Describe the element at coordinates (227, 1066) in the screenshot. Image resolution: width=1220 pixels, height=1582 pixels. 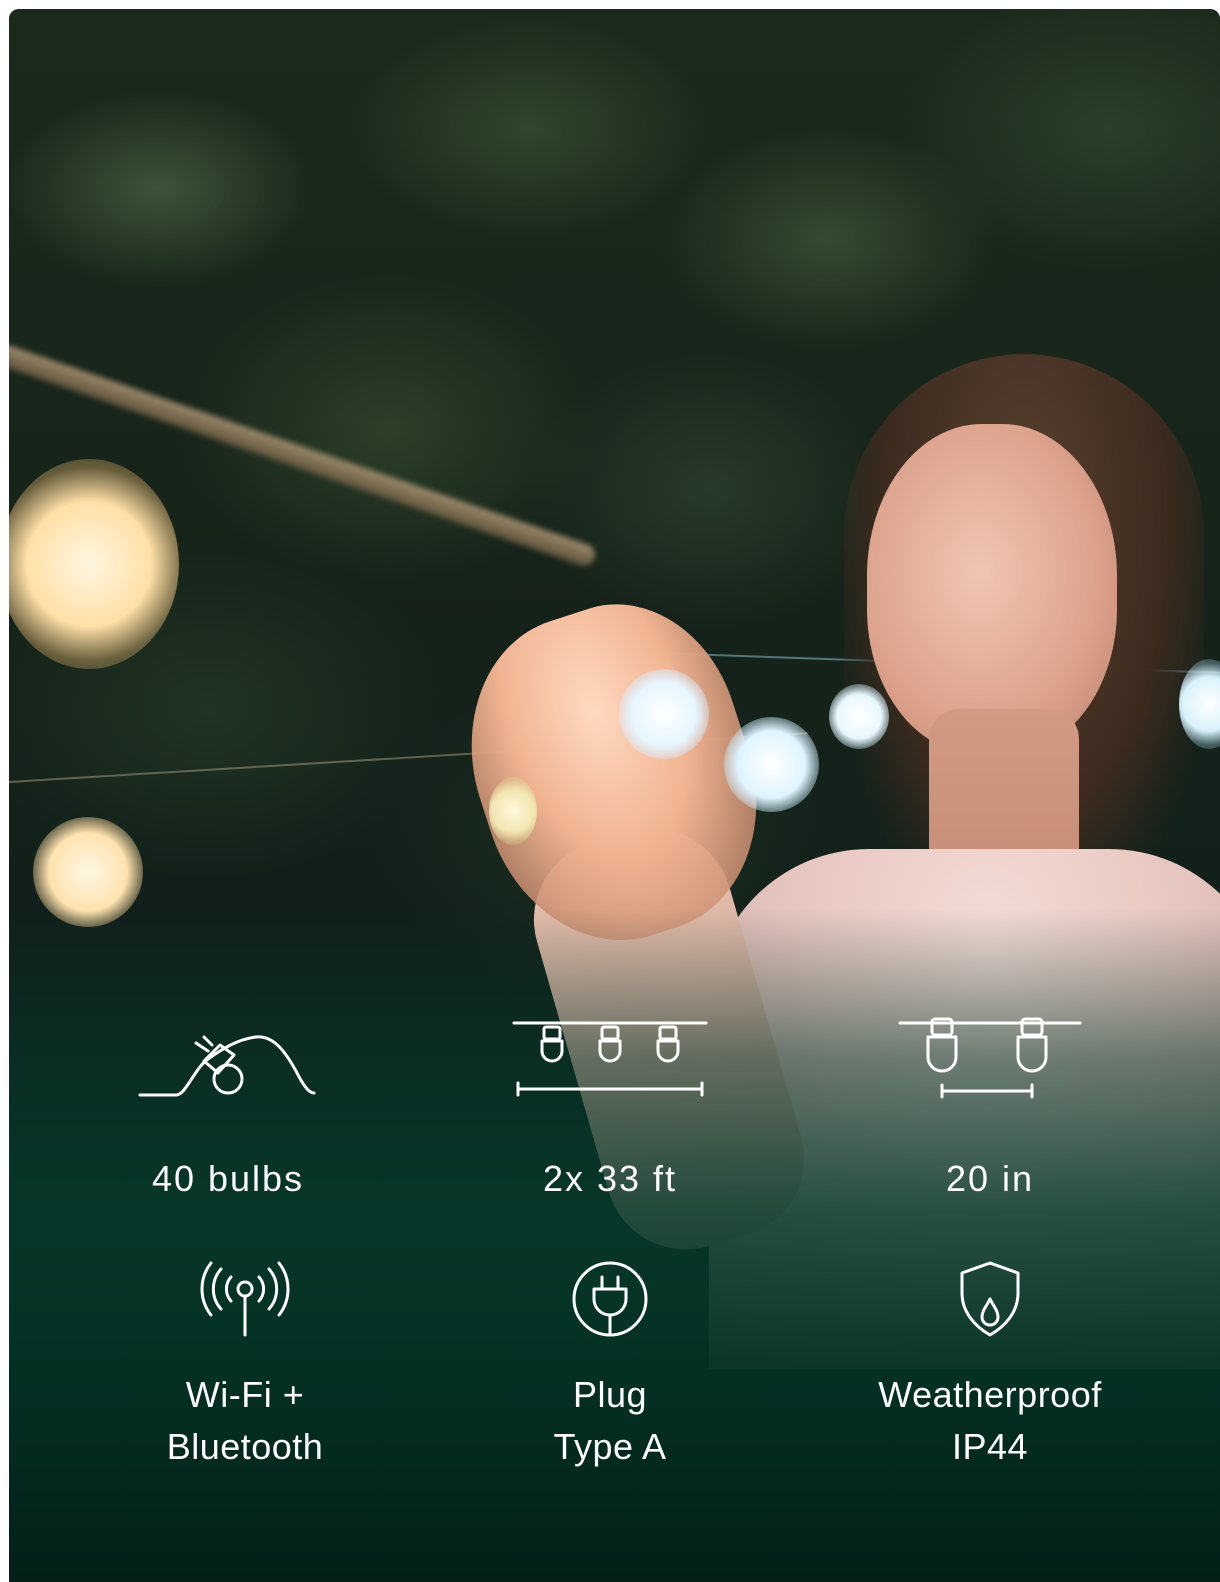
I see `string-light-bulb-icon` at that location.